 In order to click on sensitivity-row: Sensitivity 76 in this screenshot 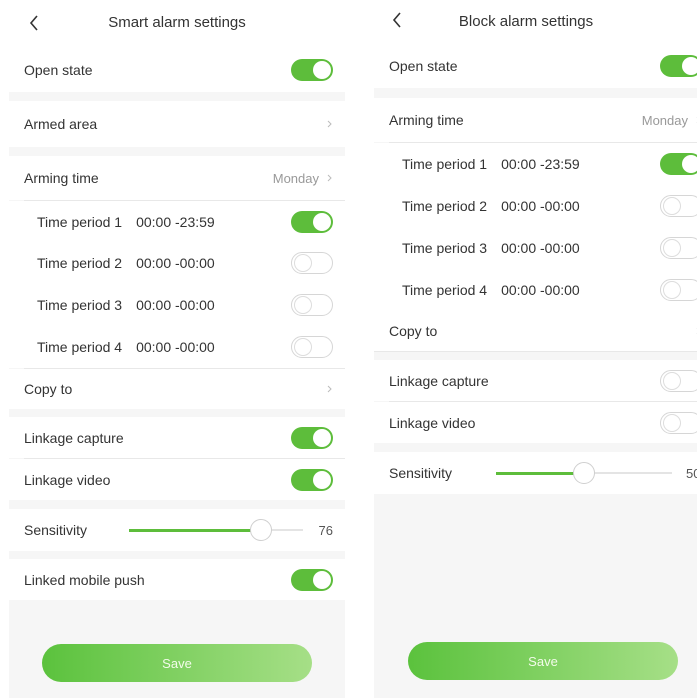, I will do `click(177, 530)`.